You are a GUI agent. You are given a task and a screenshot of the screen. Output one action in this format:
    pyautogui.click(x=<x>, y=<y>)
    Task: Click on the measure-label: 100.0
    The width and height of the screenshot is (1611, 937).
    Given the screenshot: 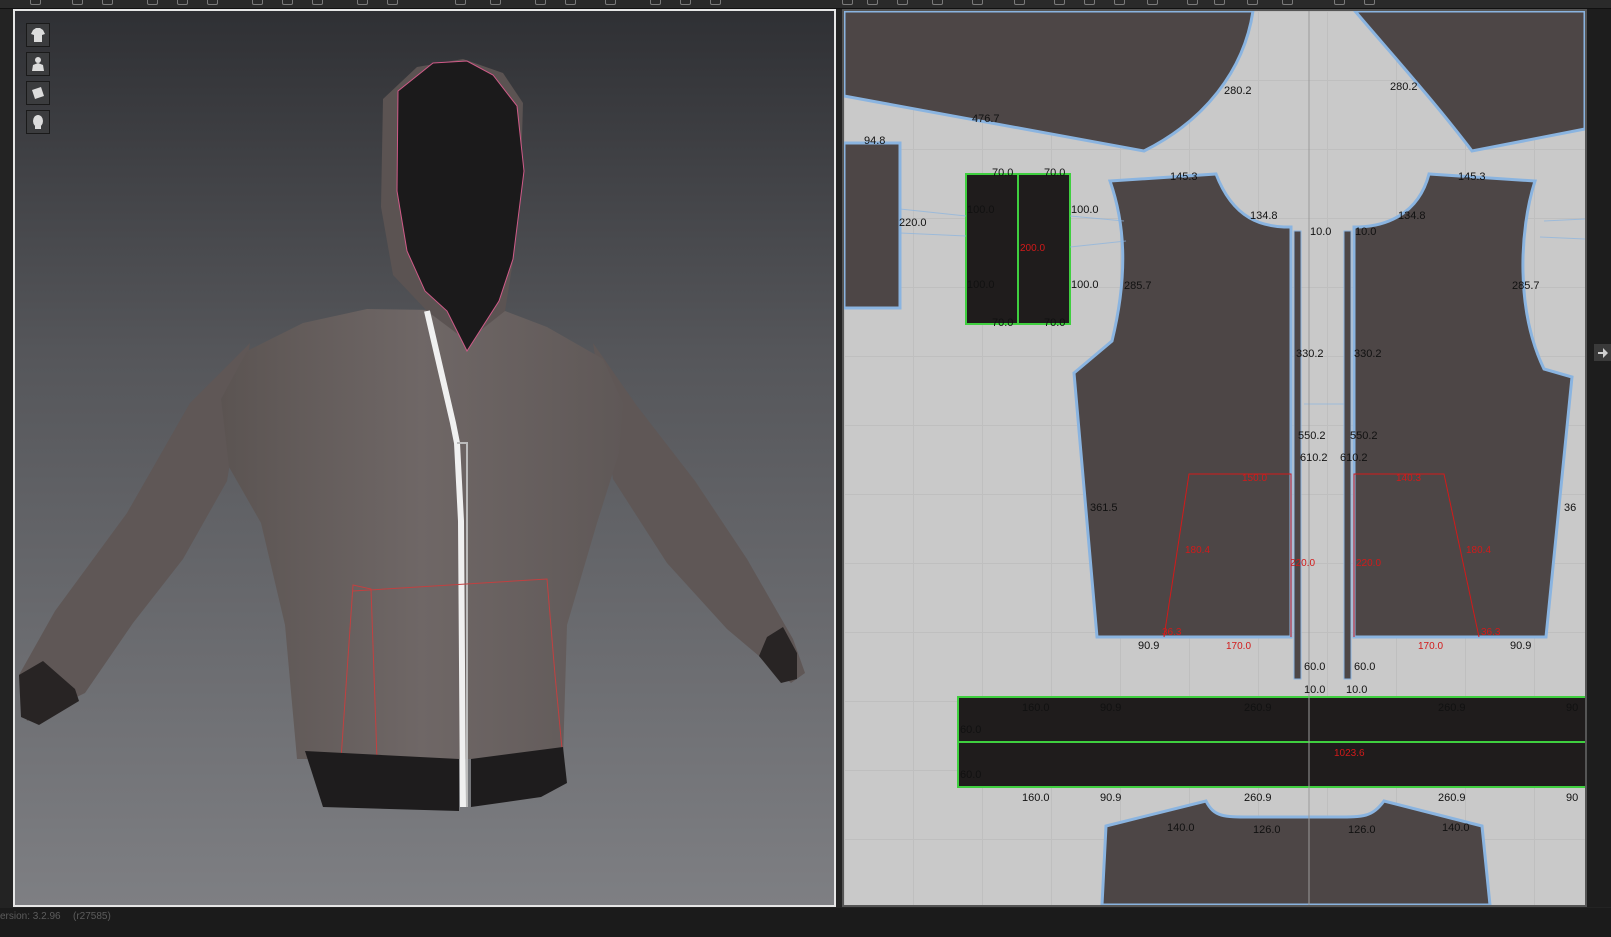 What is the action you would take?
    pyautogui.click(x=1085, y=210)
    